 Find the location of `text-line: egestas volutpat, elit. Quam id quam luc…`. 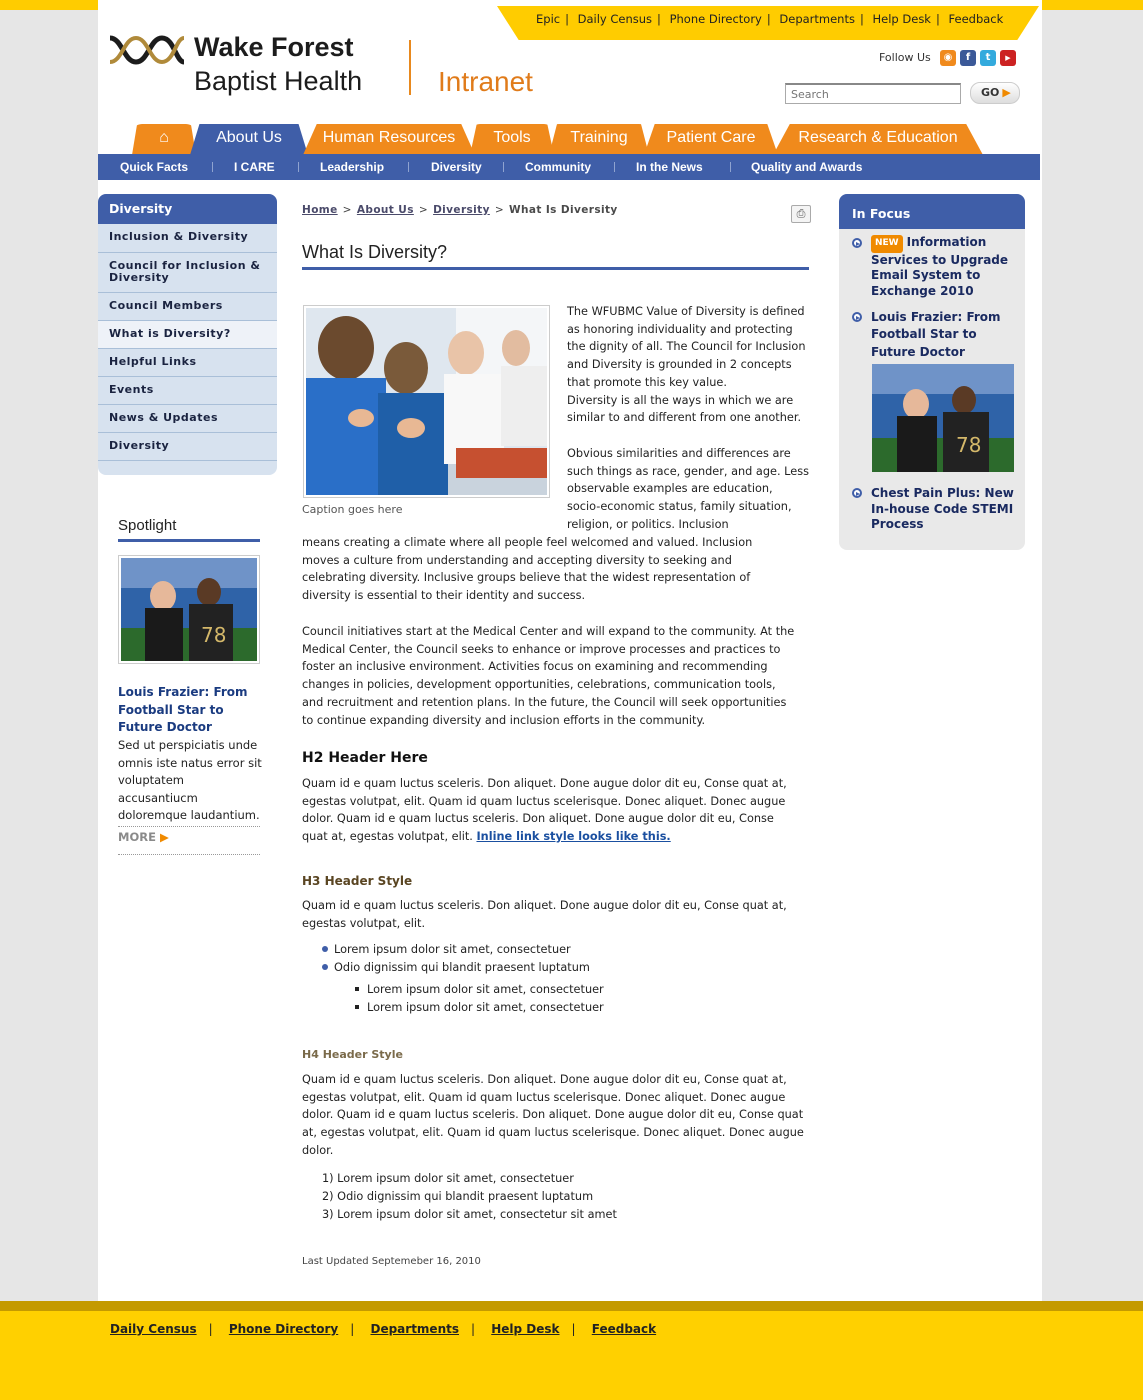

text-line: egestas volutpat, elit. Quam id quam luc… is located at coordinates (544, 801).